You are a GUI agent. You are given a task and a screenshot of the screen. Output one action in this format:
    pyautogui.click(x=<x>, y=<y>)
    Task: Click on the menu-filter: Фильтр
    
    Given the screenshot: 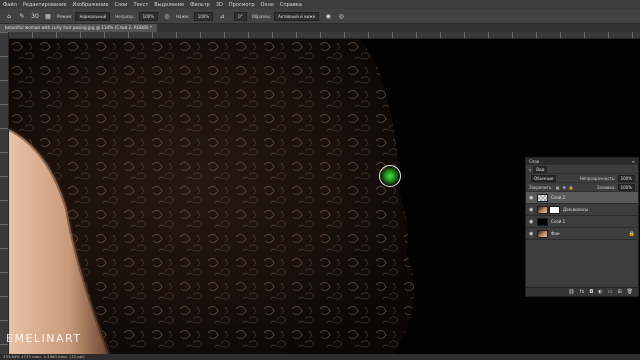 What is the action you would take?
    pyautogui.click(x=200, y=5)
    